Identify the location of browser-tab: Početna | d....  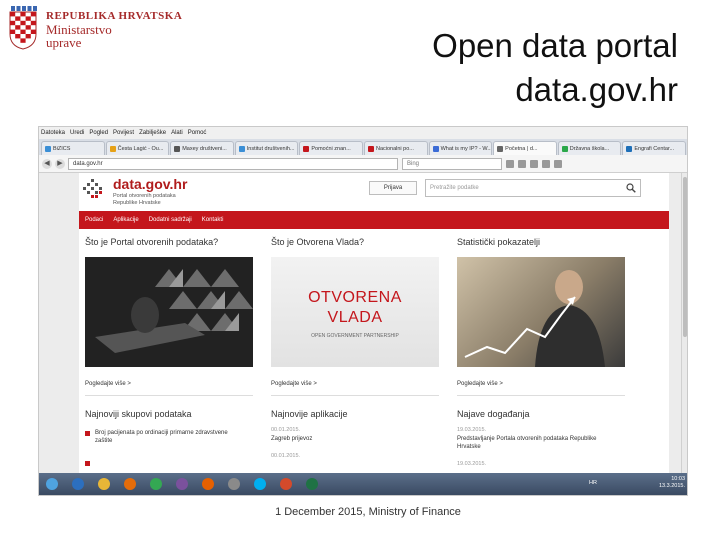
(525, 148).